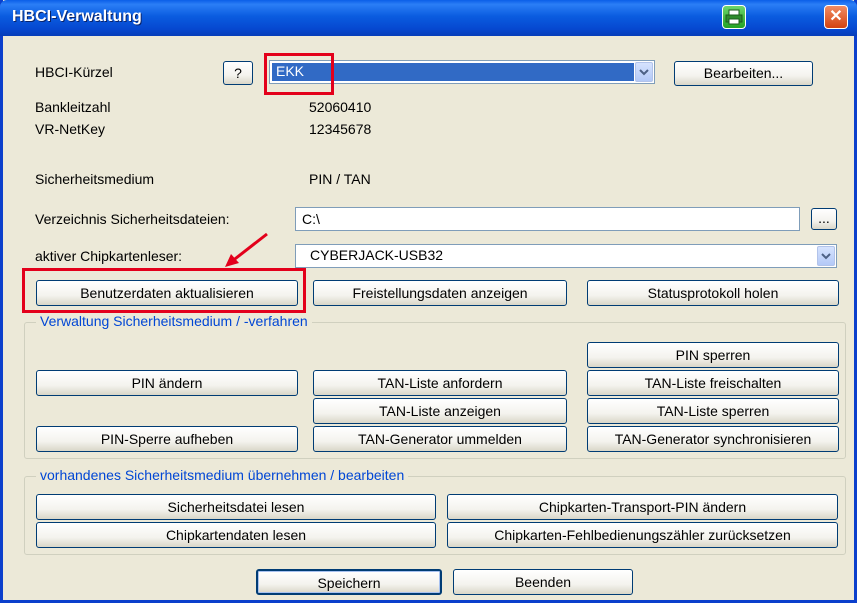 The height and width of the screenshot is (603, 857). Describe the element at coordinates (440, 293) in the screenshot. I see `show-exemption-data-button: Freistellungsdaten anzeigen` at that location.